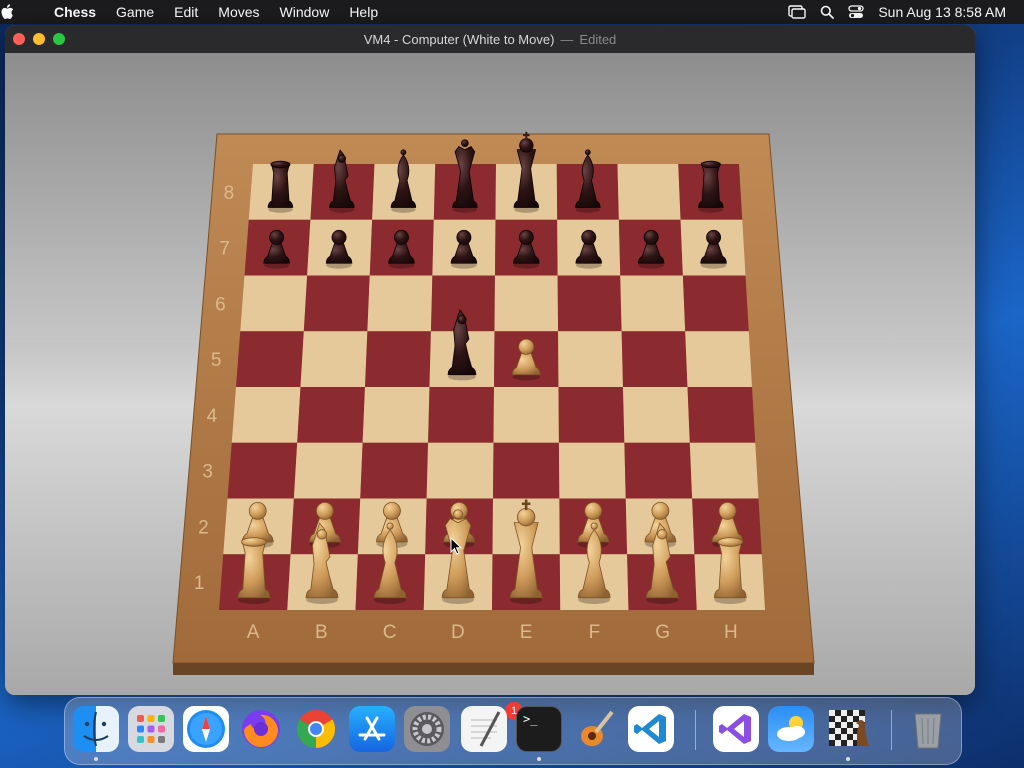 Image resolution: width=1024 pixels, height=768 pixels. What do you see at coordinates (59, 39) in the screenshot?
I see `zoom-button` at bounding box center [59, 39].